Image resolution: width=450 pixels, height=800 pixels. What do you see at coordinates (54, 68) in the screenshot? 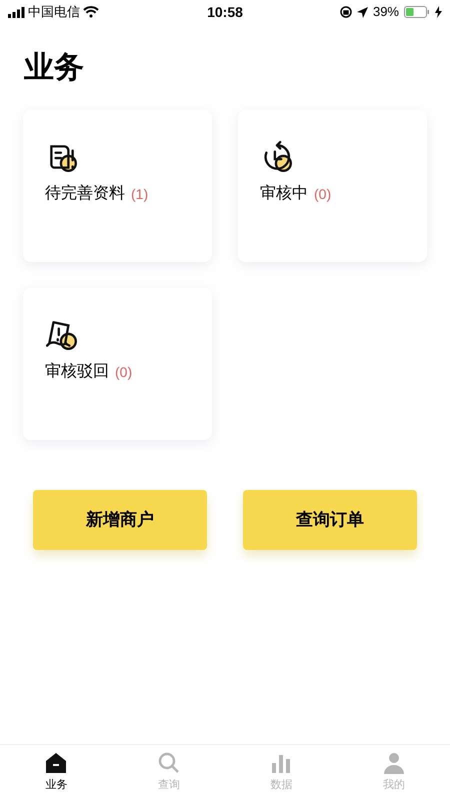
I see `page-title: 业务` at bounding box center [54, 68].